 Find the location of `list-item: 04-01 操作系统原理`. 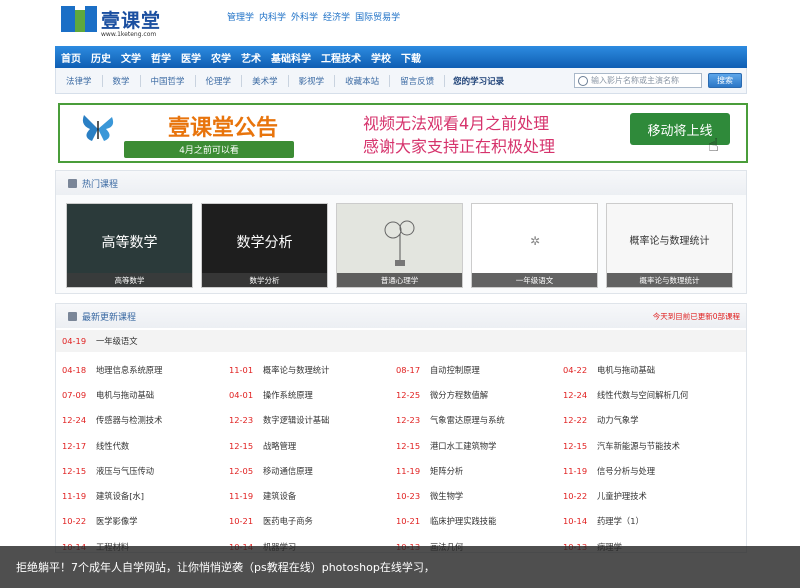

list-item: 04-01 操作系统原理 is located at coordinates (312, 395).